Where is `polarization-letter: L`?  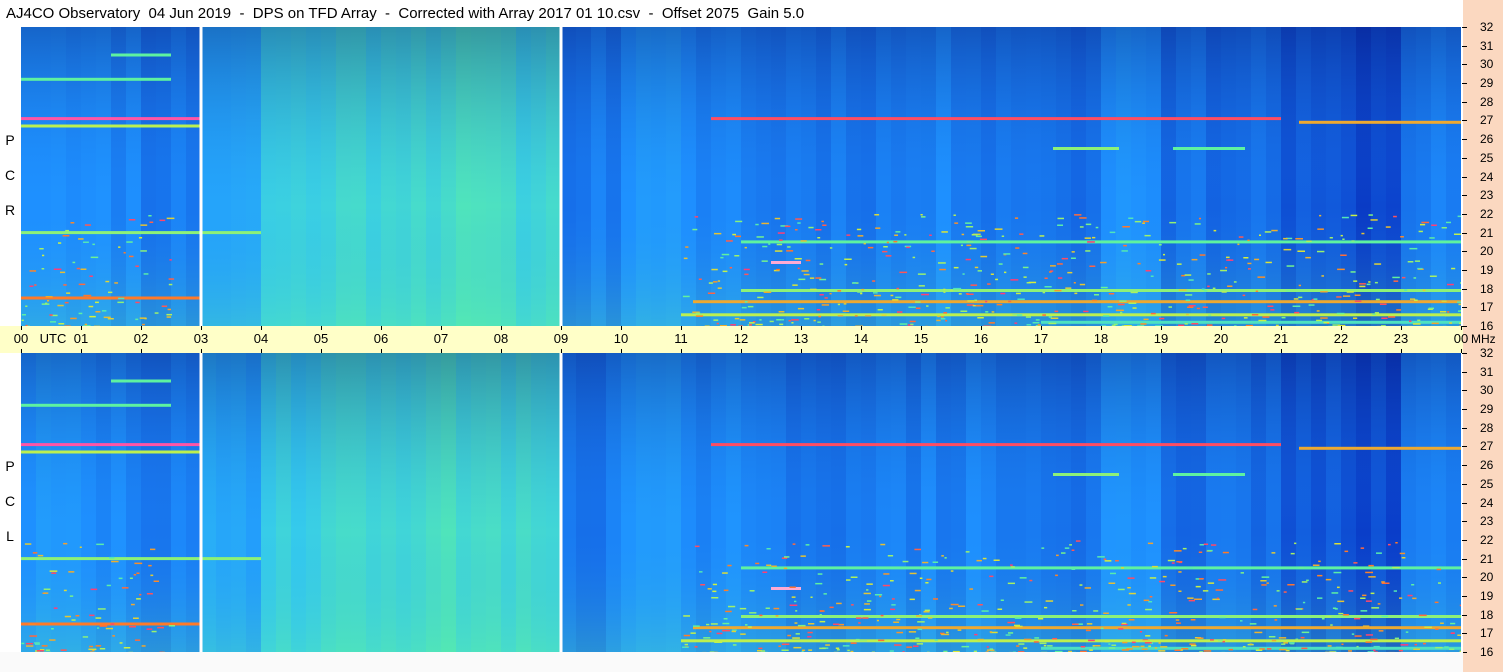
polarization-letter: L is located at coordinates (10, 536).